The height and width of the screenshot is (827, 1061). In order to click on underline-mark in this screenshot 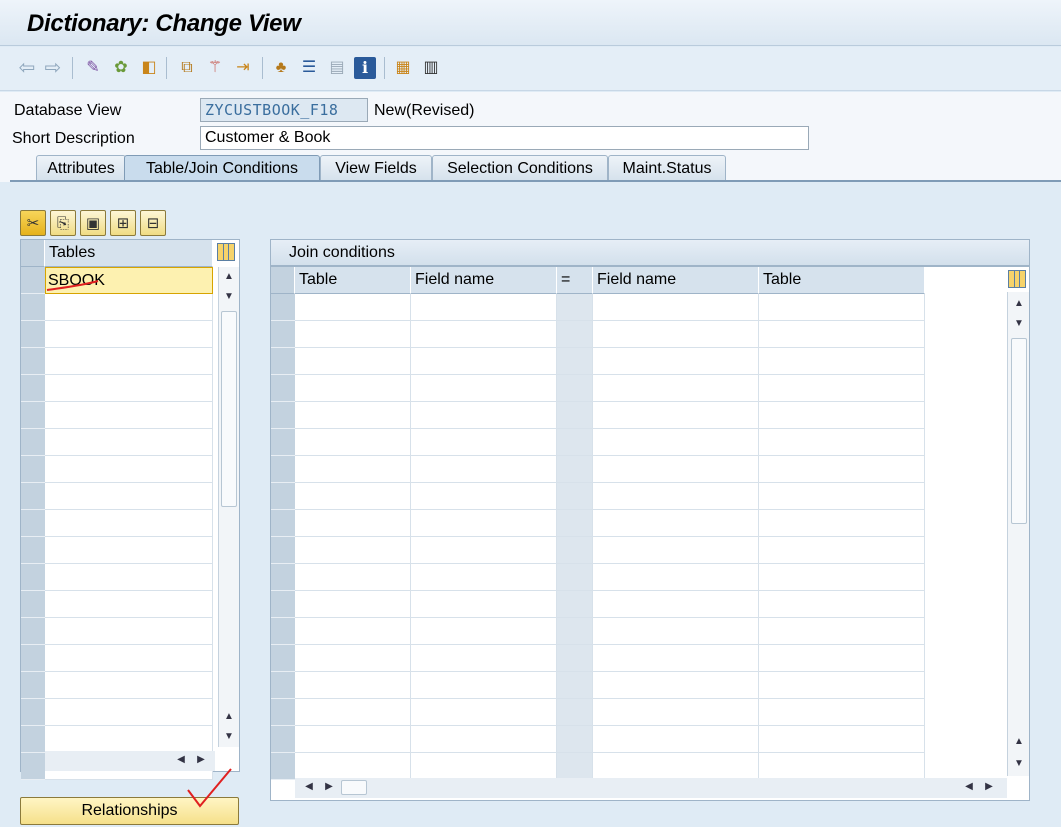, I will do `click(72, 285)`.